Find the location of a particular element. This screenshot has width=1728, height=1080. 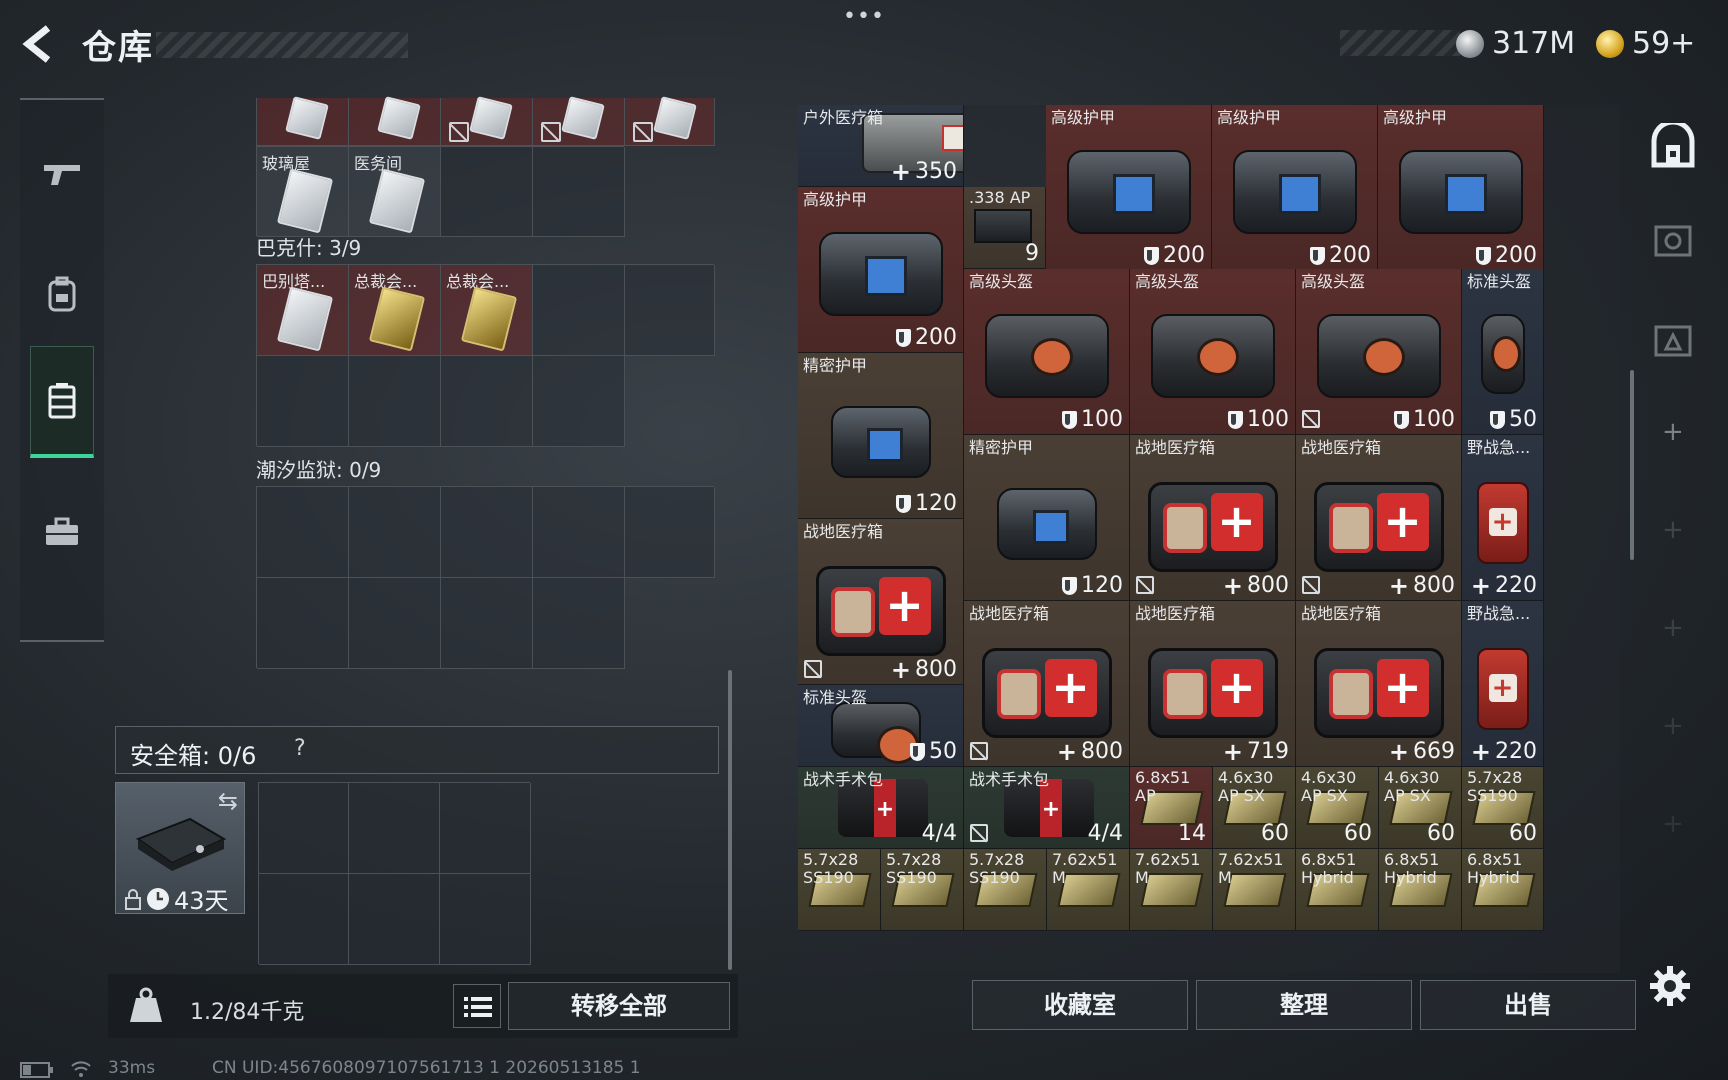

stash-tab-icon is located at coordinates (1673, 144).